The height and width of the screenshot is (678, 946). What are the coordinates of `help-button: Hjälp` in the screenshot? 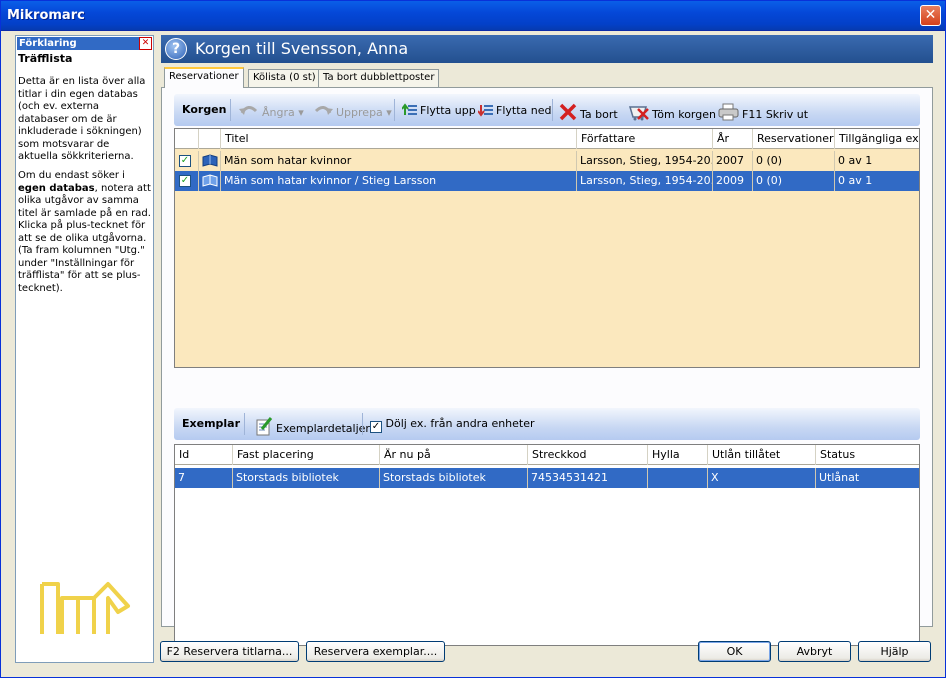 It's located at (894, 651).